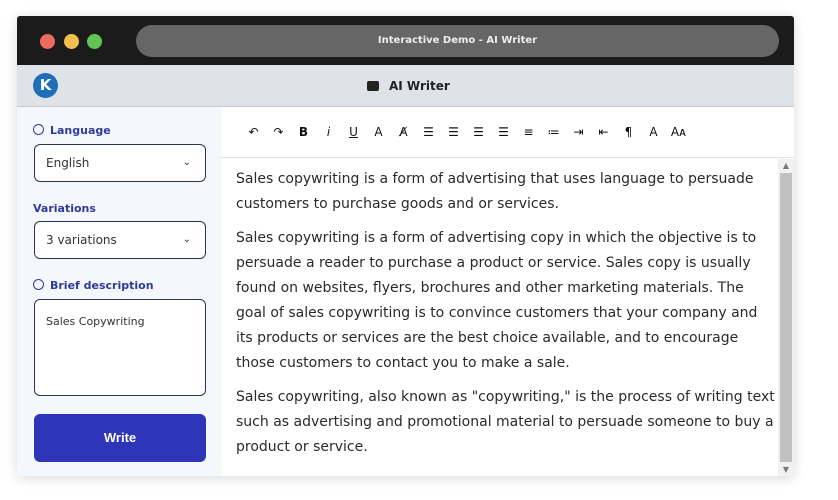  What do you see at coordinates (578, 132) in the screenshot?
I see `indent-icon: ⇥` at bounding box center [578, 132].